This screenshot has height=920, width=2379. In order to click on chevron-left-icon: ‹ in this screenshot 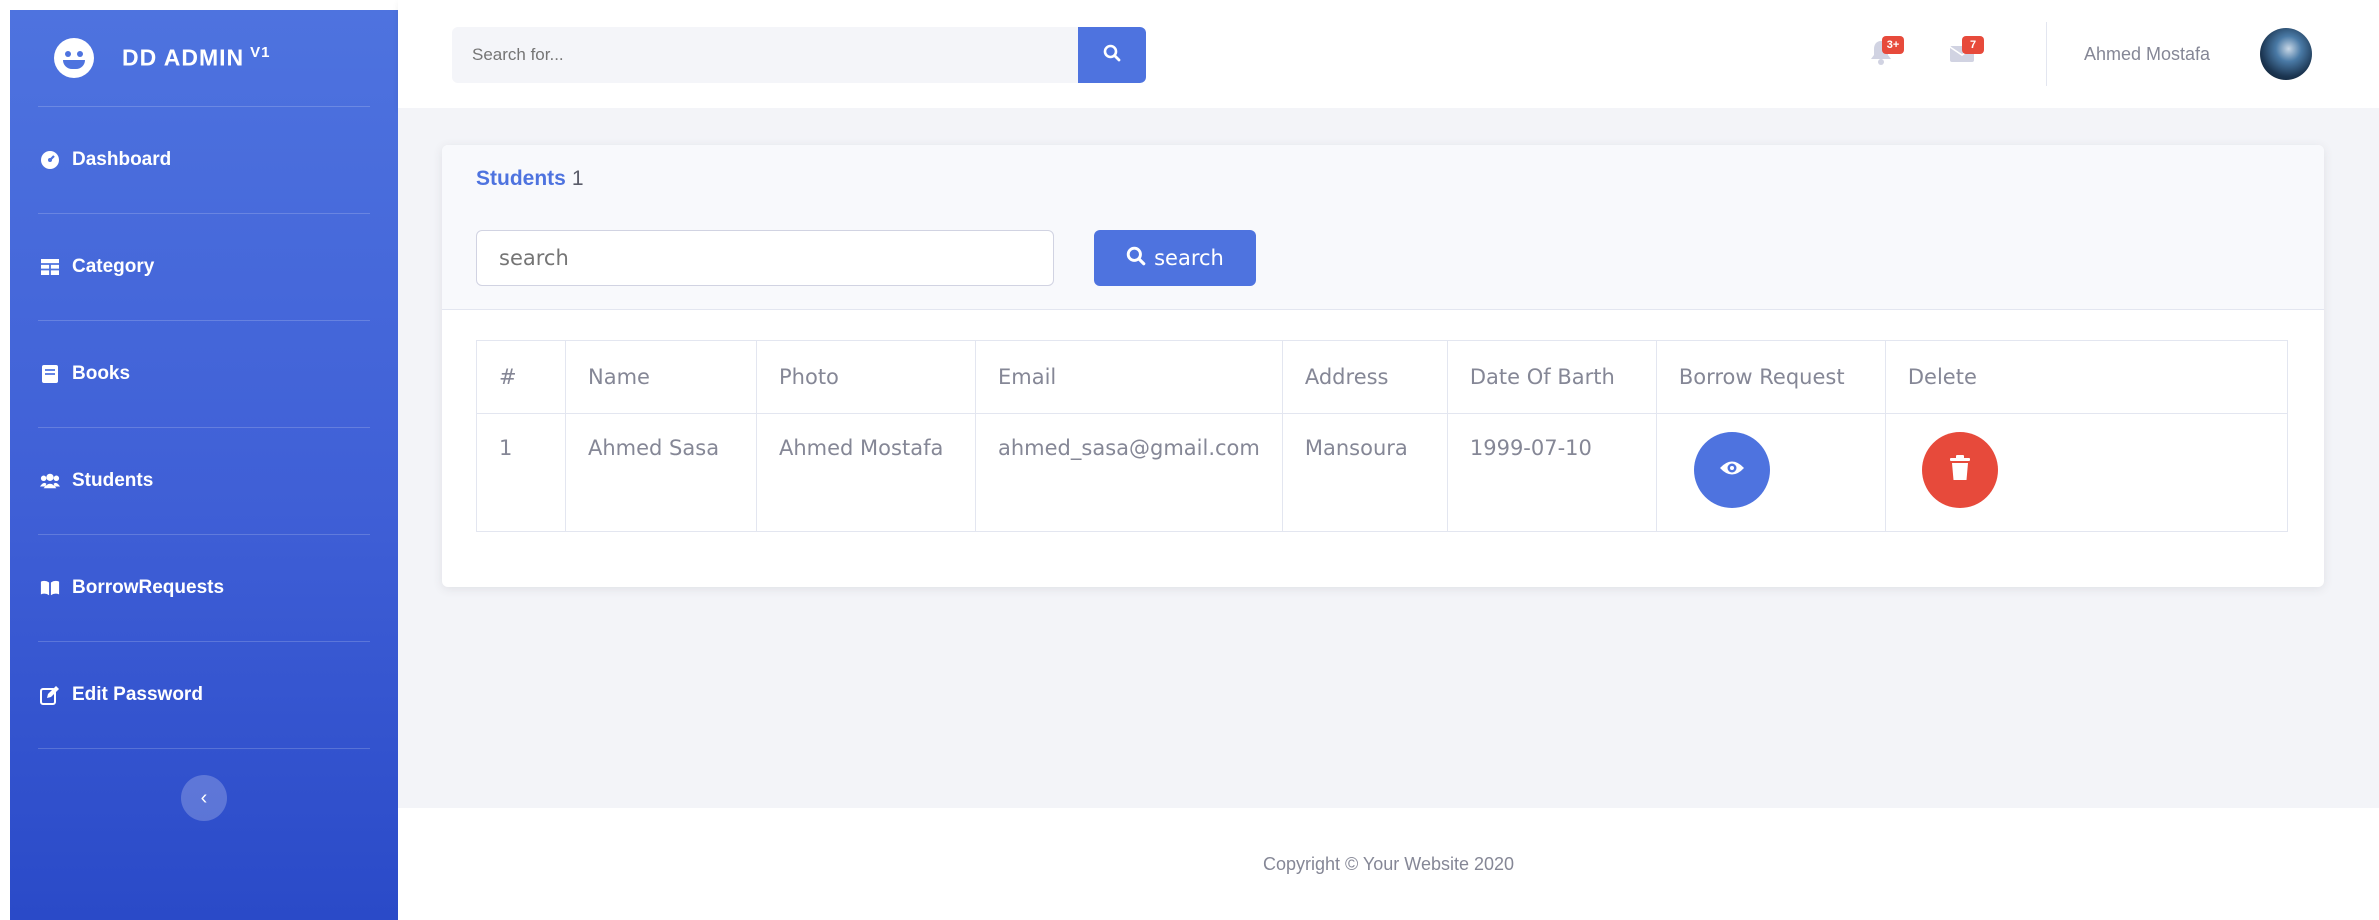, I will do `click(204, 797)`.